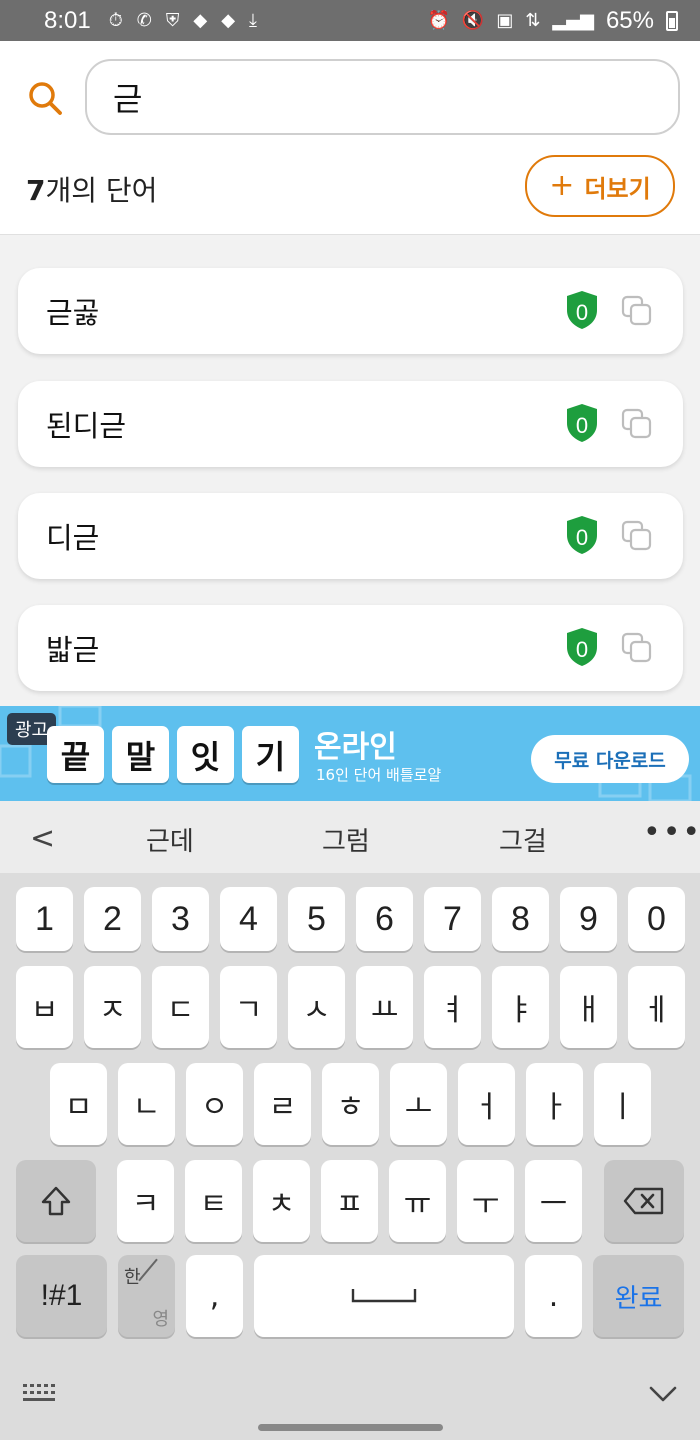  I want to click on hd-voice-lte-icon: ⇅, so click(533, 20).